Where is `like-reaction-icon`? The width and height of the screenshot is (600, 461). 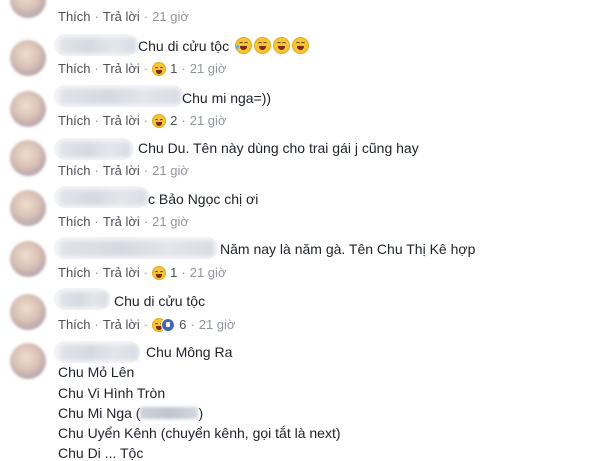 like-reaction-icon is located at coordinates (168, 324).